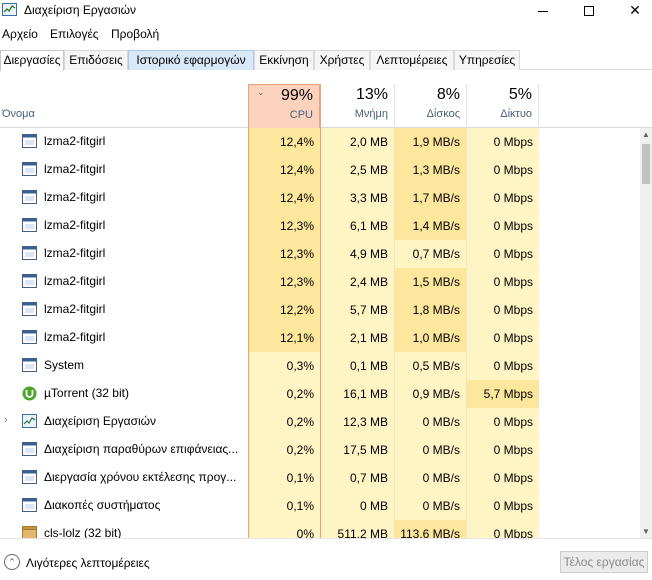 The image size is (652, 580). What do you see at coordinates (412, 60) in the screenshot?
I see `tab-details: Λεπτομέρειες` at bounding box center [412, 60].